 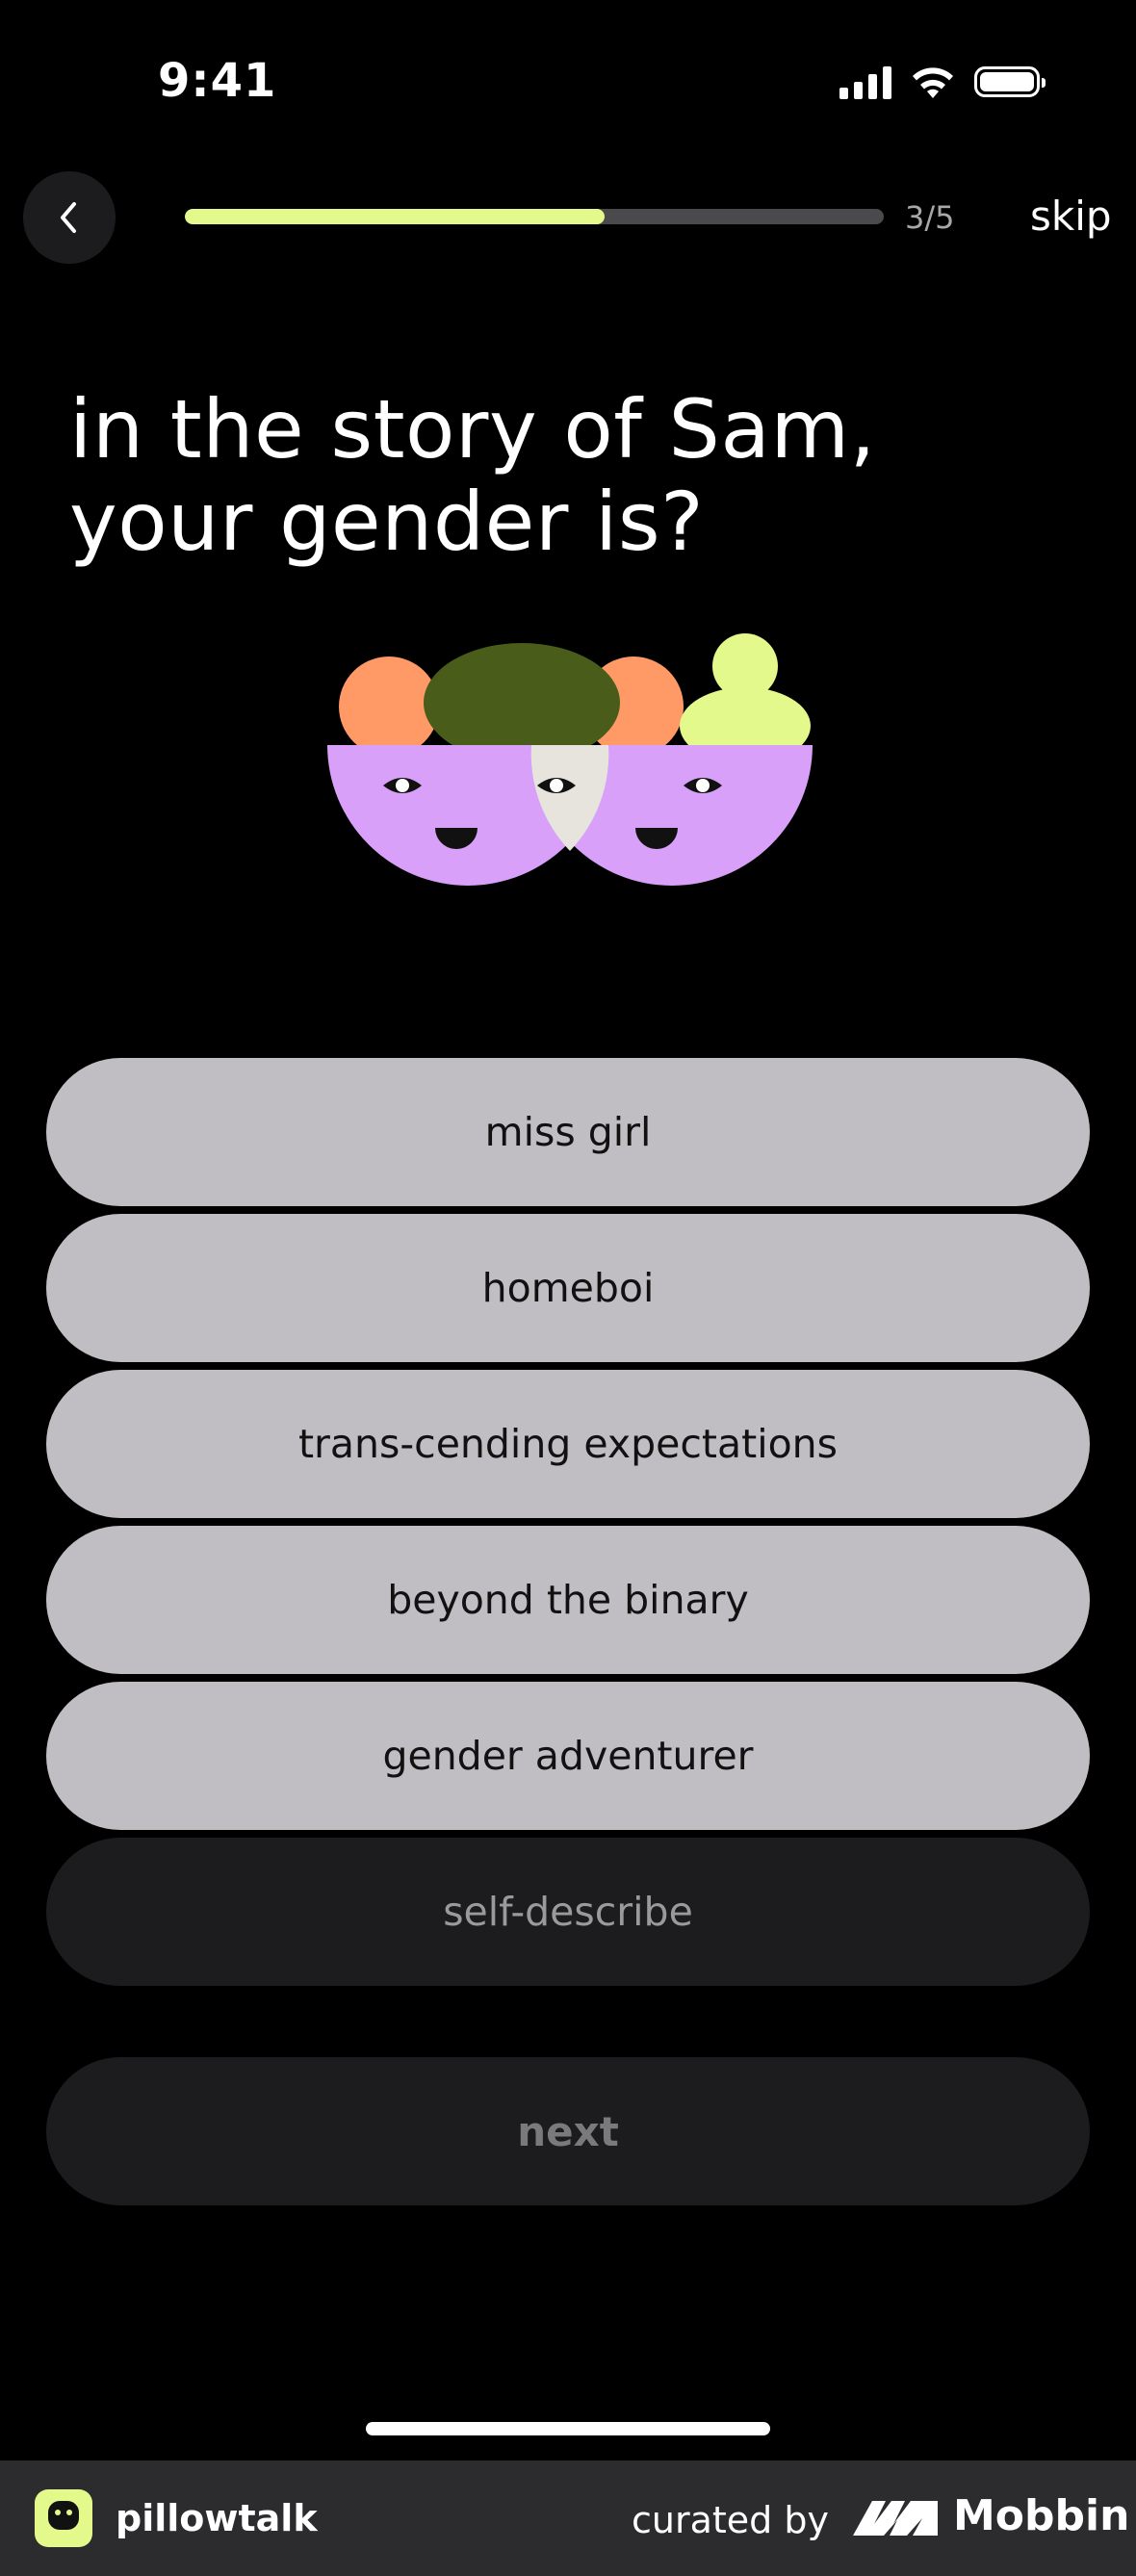 I want to click on skip-button: skip, so click(x=1071, y=216).